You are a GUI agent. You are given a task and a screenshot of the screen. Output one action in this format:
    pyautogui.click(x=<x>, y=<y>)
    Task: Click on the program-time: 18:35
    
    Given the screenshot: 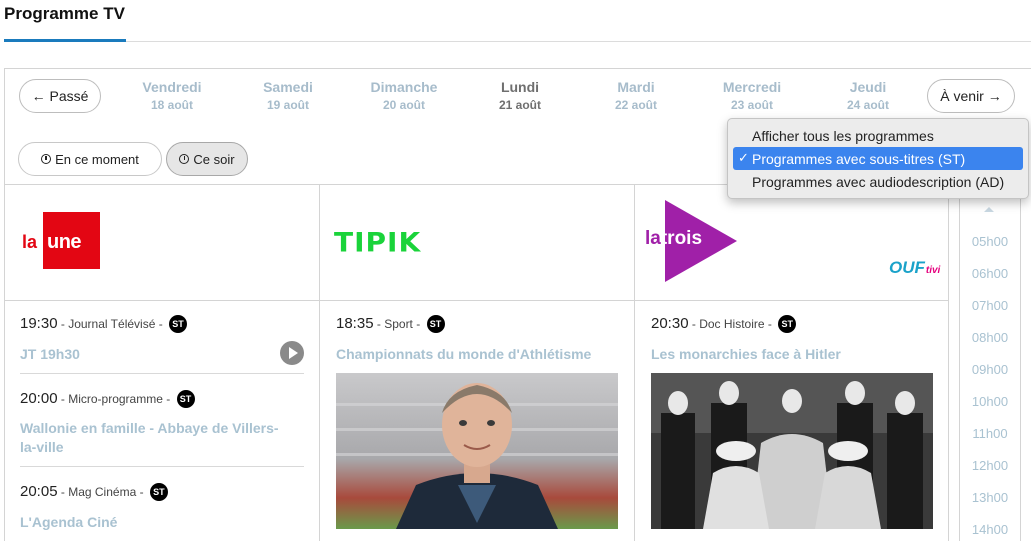 What is the action you would take?
    pyautogui.click(x=355, y=324)
    